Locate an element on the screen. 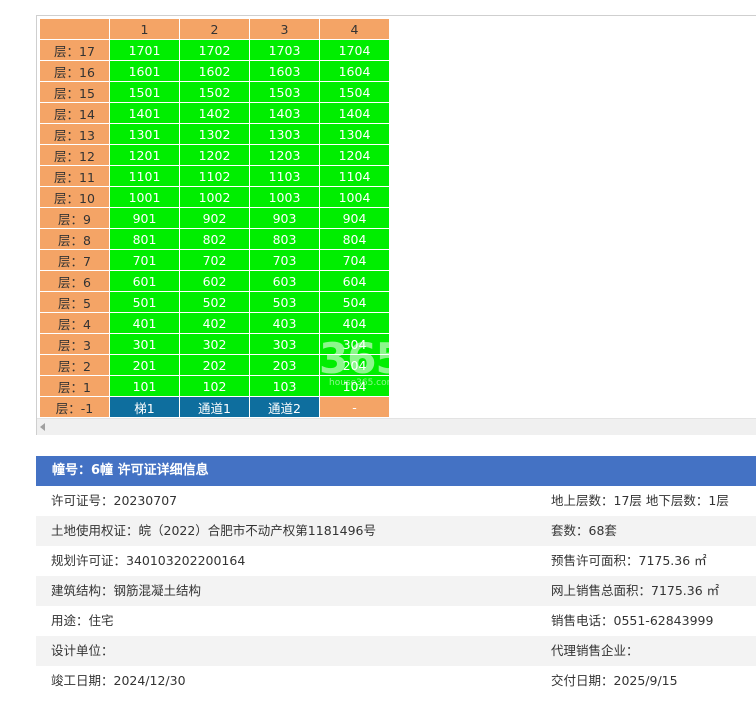  floor-row: 层：1 101 102 103 104 is located at coordinates (214, 386).